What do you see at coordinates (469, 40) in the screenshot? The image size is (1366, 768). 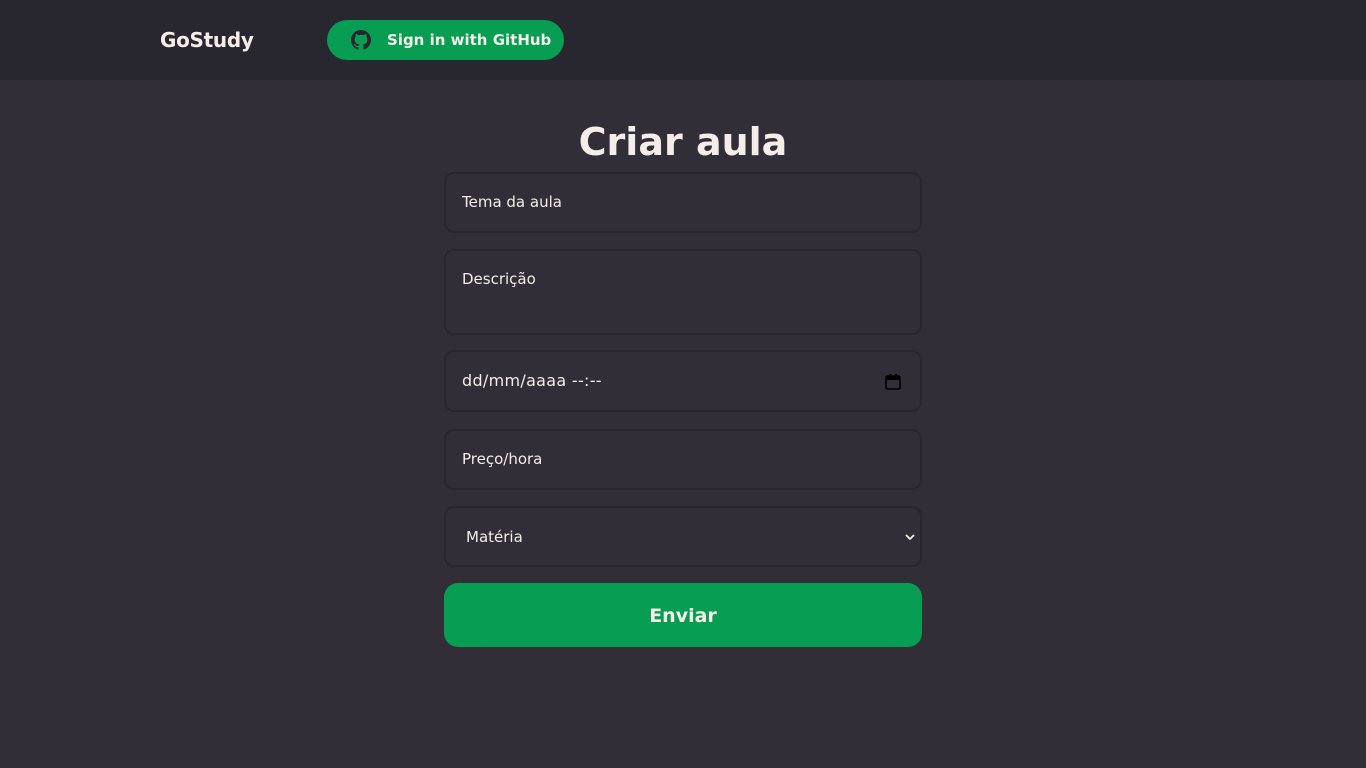 I see `github-sign-in-label: Sign in with GitHub` at bounding box center [469, 40].